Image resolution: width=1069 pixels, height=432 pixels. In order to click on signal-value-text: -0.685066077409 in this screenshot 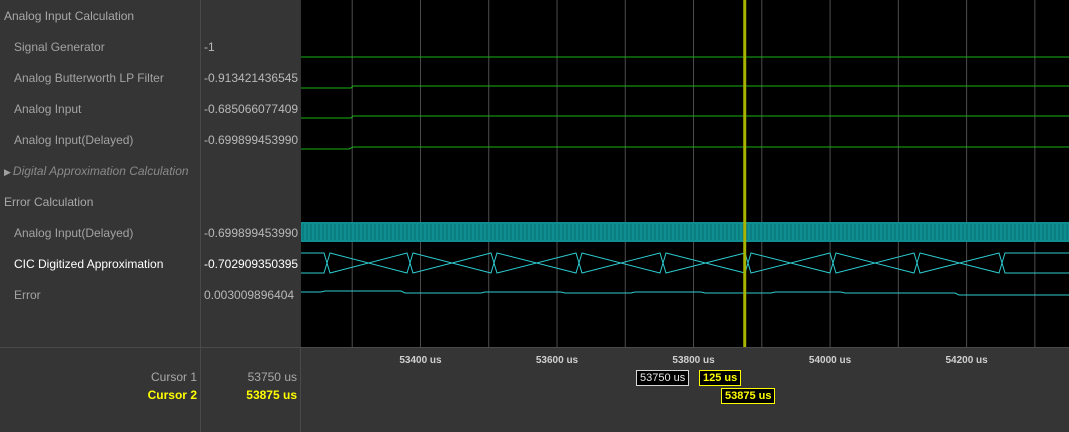, I will do `click(251, 109)`.